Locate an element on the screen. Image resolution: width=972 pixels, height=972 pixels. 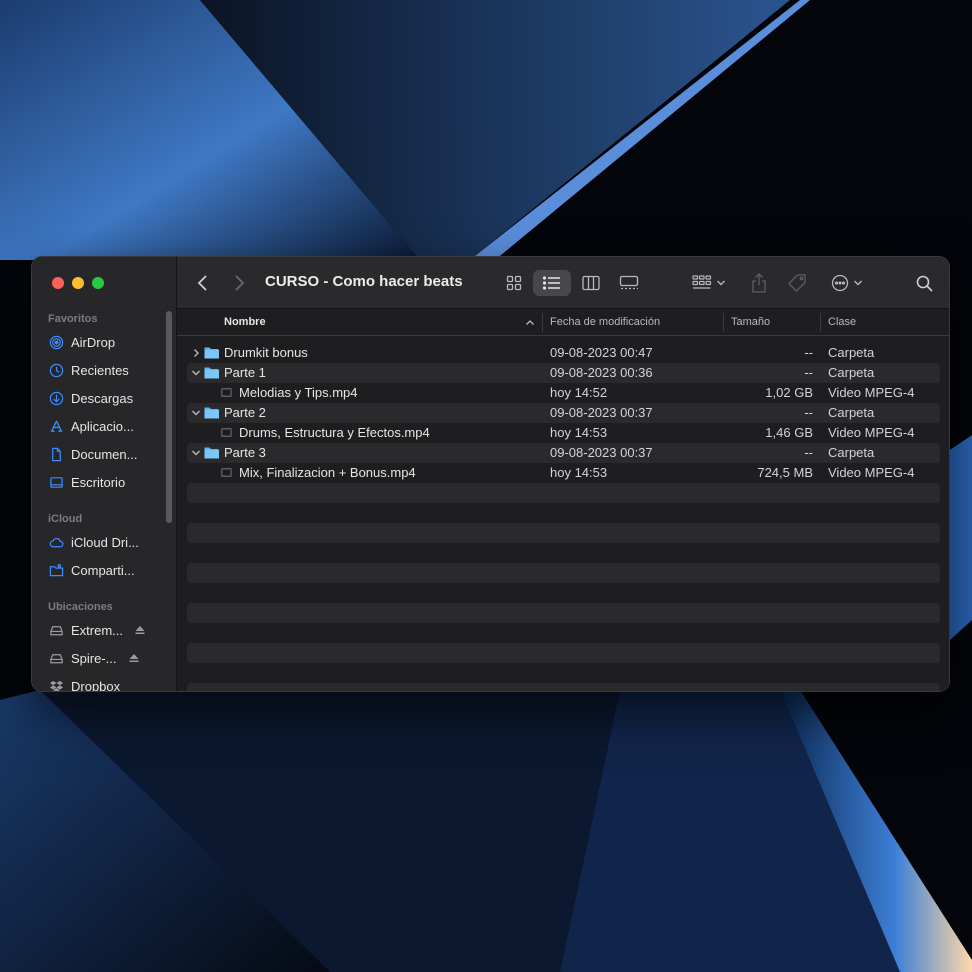
row-name: Parte 2 is located at coordinates (245, 412).